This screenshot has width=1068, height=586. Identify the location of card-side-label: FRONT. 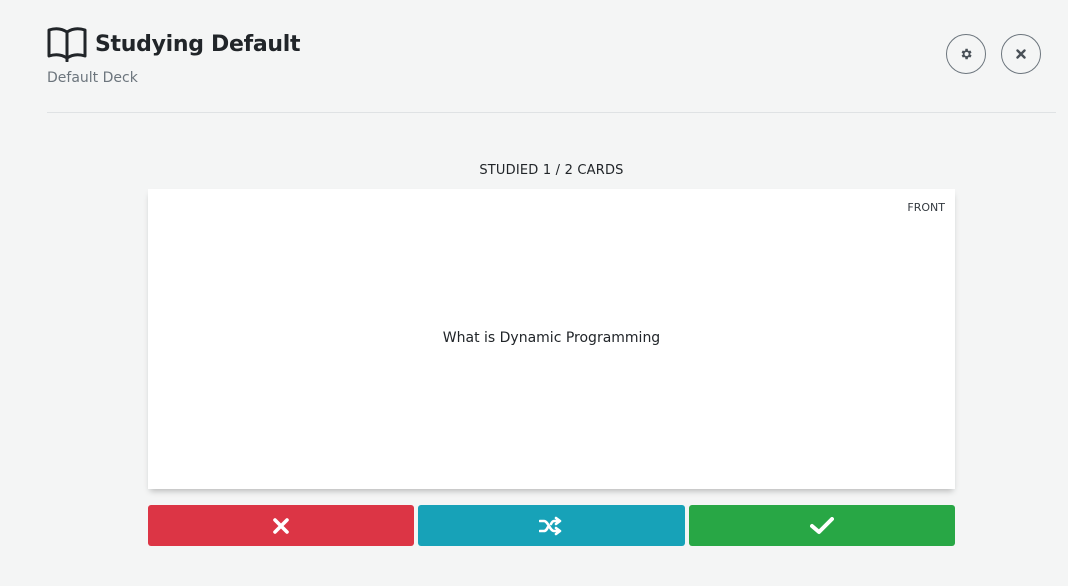
(926, 207).